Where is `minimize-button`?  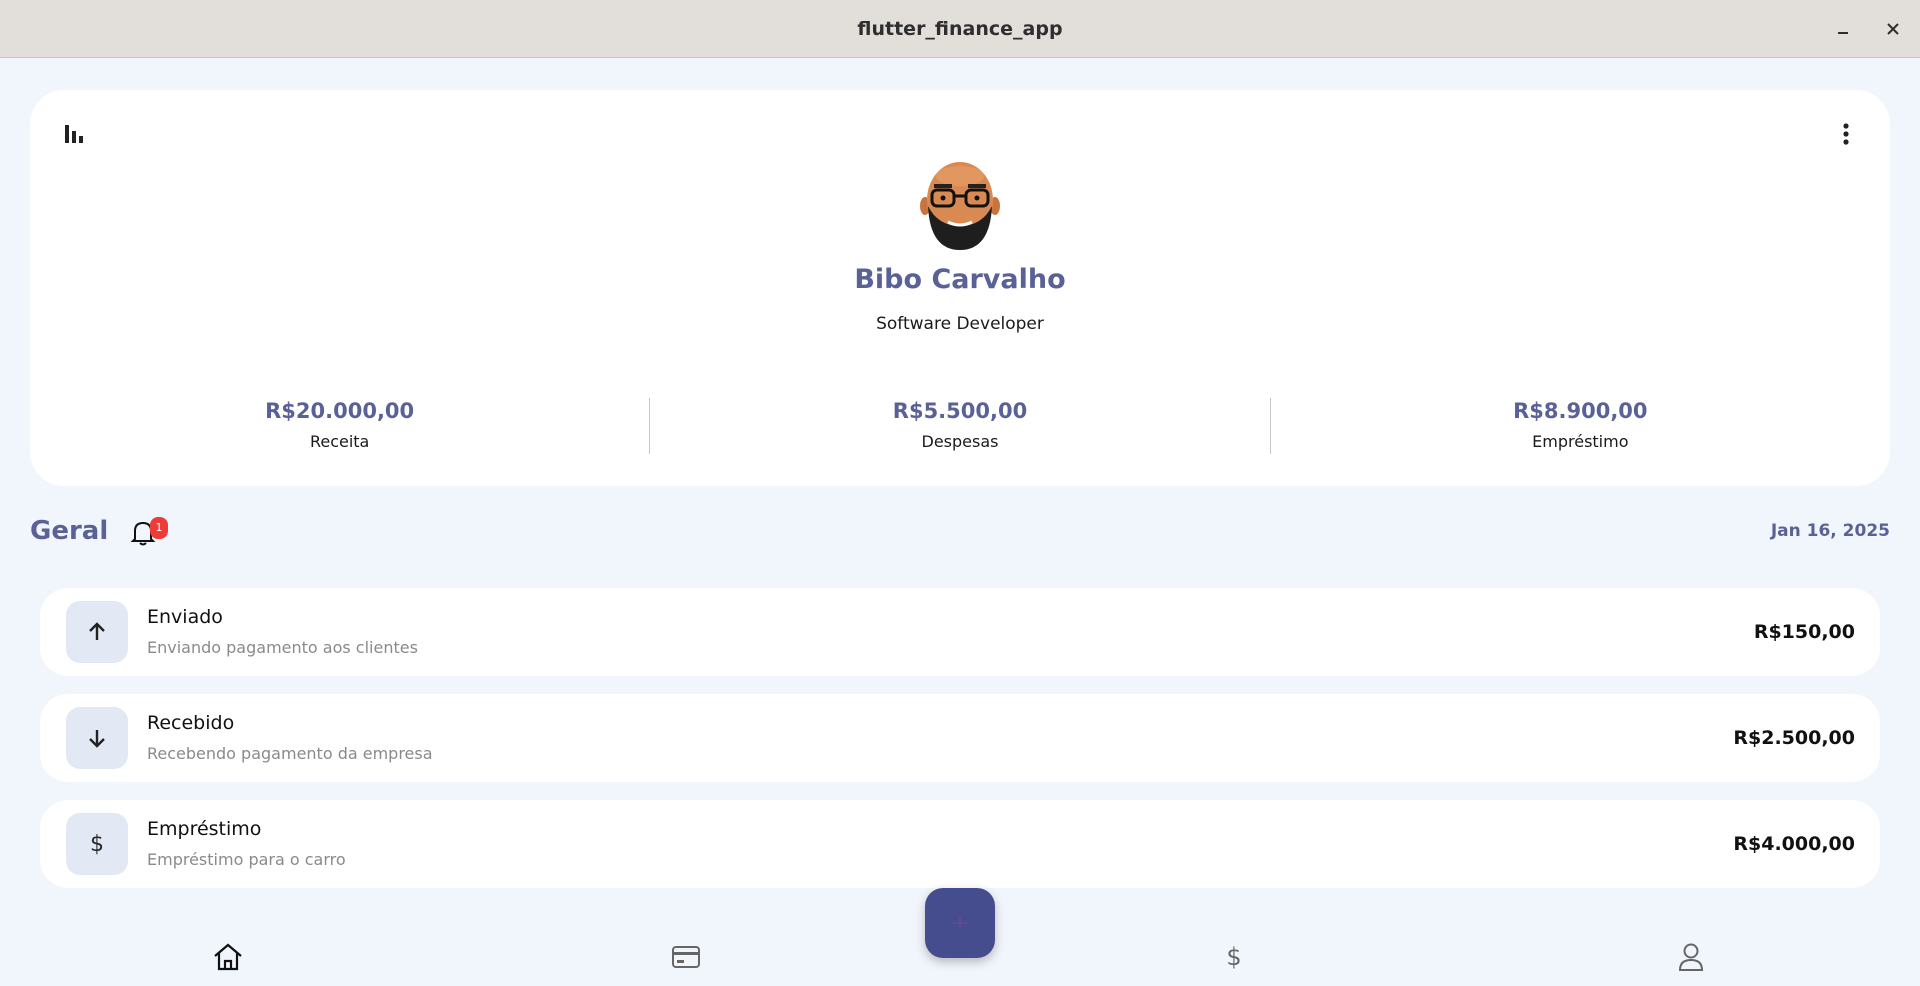 minimize-button is located at coordinates (1843, 29).